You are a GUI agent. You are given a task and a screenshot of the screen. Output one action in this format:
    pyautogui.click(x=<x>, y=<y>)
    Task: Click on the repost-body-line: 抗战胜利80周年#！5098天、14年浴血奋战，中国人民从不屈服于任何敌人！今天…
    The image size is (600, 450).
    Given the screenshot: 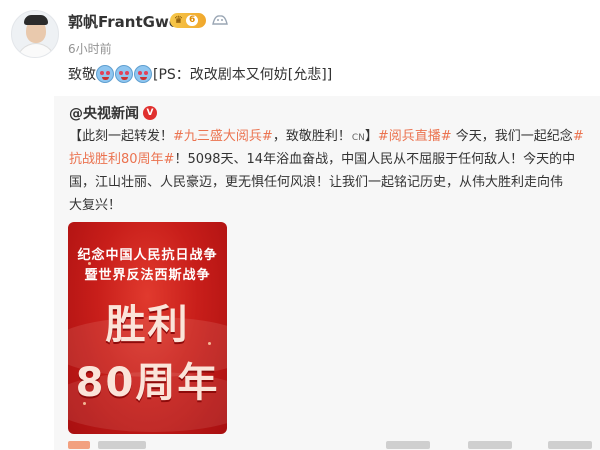 What is the action you would take?
    pyautogui.click(x=329, y=159)
    